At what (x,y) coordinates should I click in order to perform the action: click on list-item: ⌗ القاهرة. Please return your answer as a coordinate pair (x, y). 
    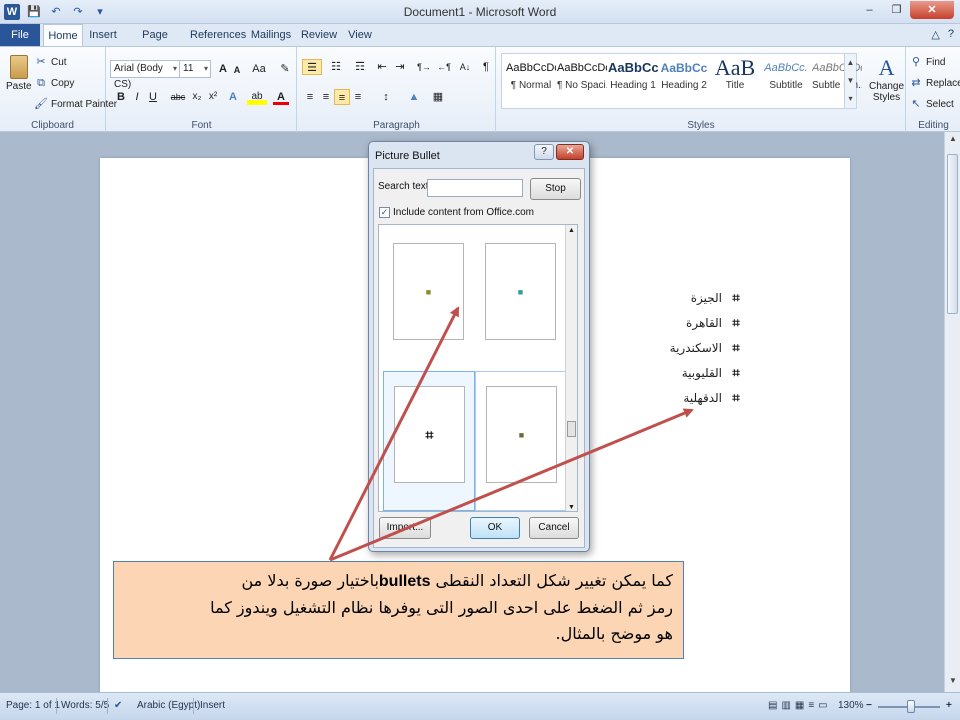
    Looking at the image, I should click on (706, 323).